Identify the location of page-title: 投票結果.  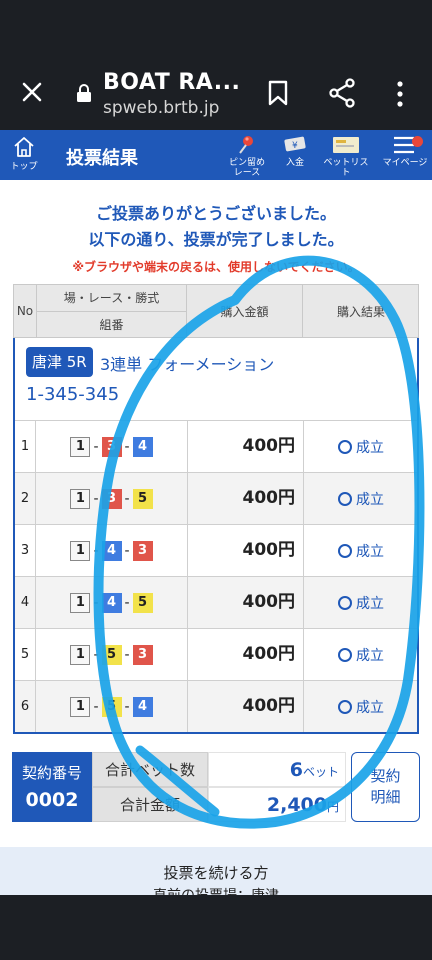
(102, 158).